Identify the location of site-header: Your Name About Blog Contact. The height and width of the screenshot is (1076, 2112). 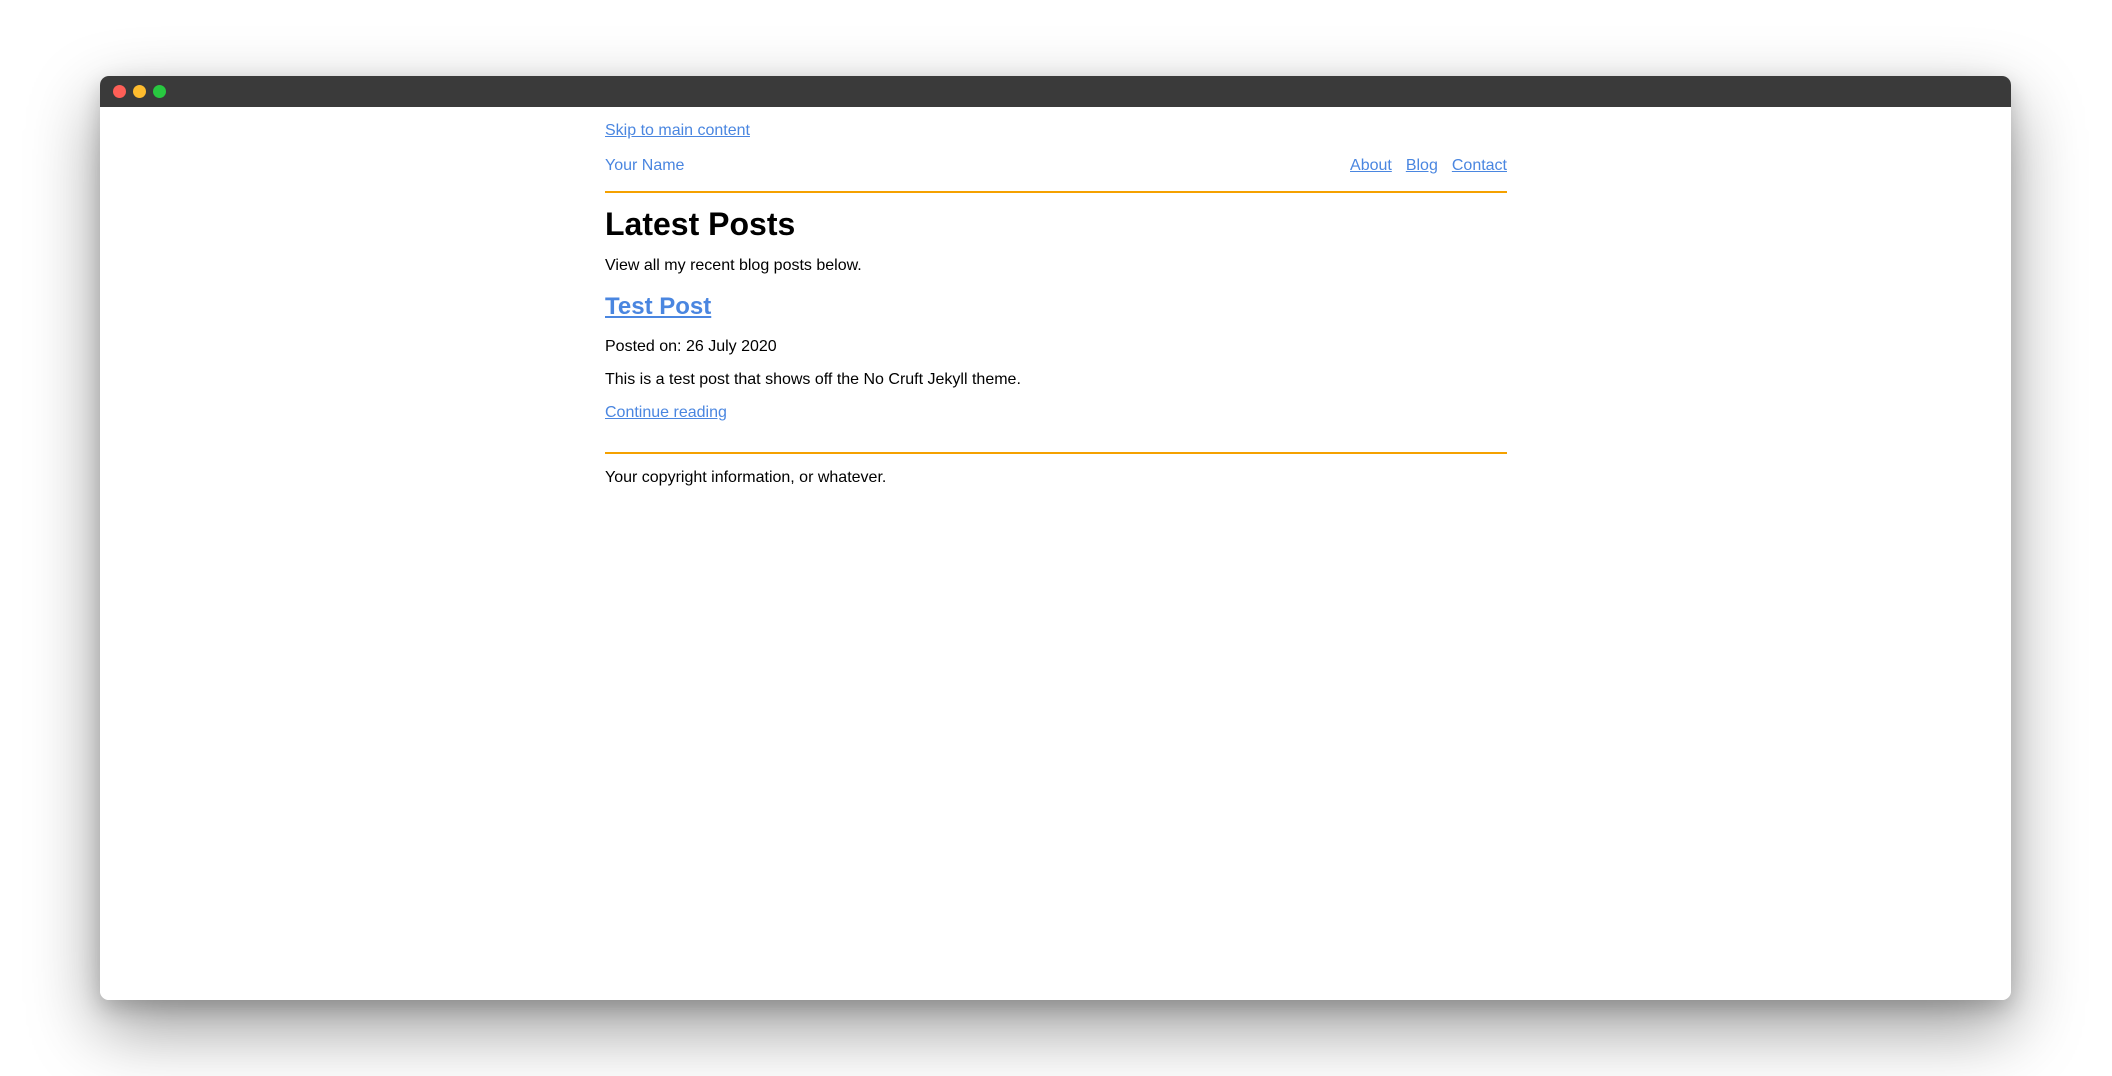
(1056, 174).